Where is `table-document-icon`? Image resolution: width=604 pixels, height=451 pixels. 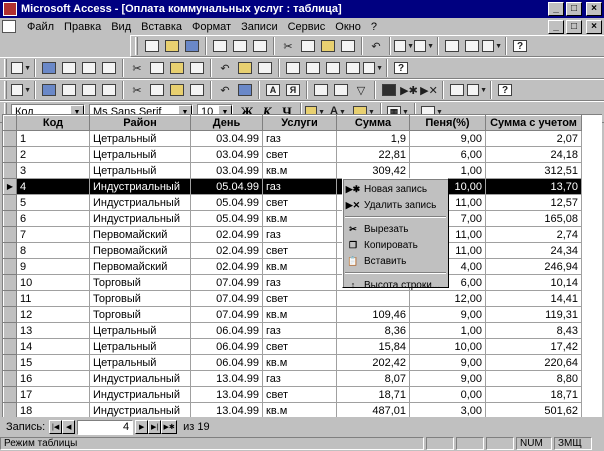 table-document-icon is located at coordinates (9, 26).